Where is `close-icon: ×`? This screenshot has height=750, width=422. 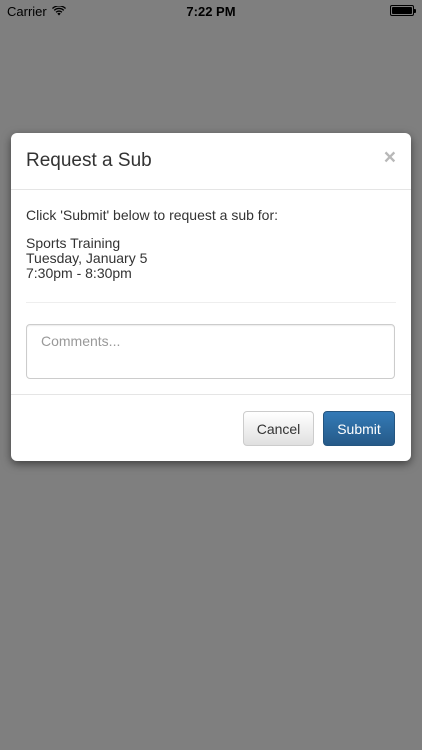 close-icon: × is located at coordinates (390, 157).